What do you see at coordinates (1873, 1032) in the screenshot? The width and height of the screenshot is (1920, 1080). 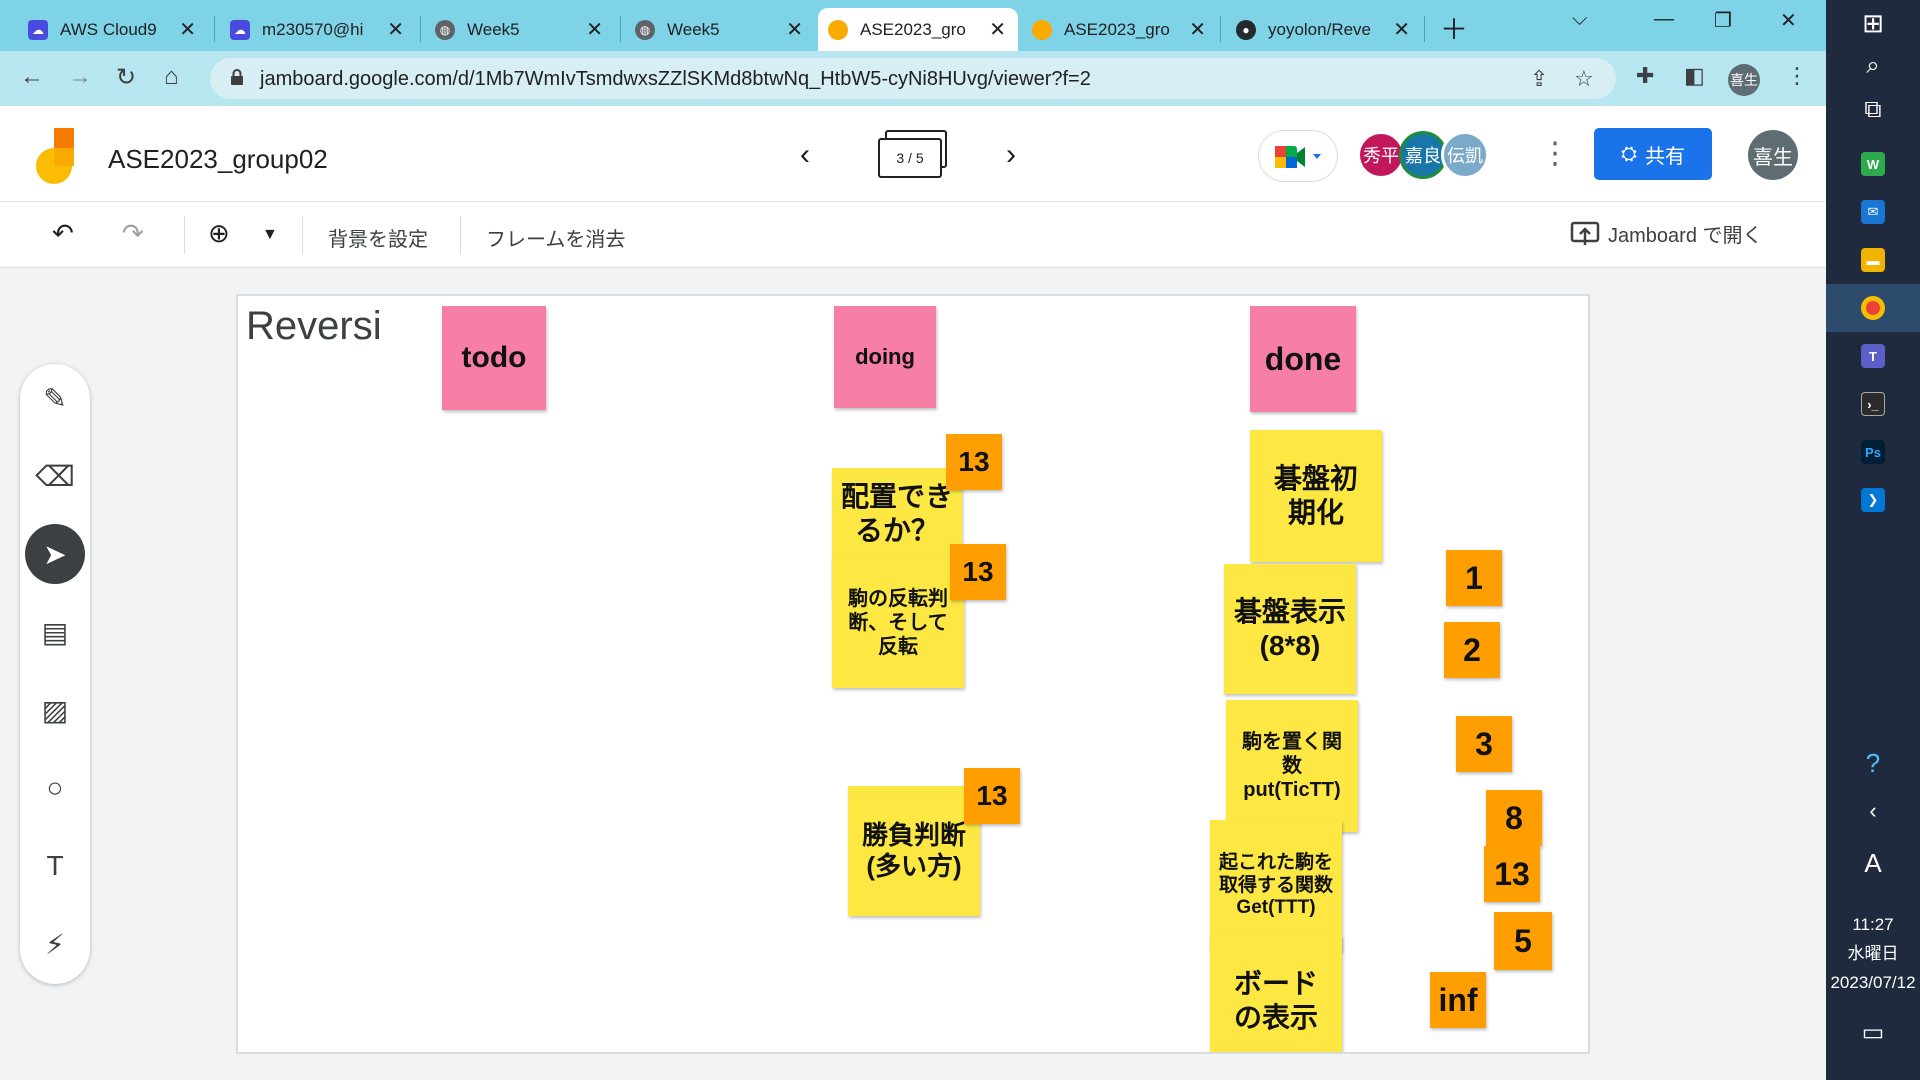 I see `notifications-icon: ▭` at bounding box center [1873, 1032].